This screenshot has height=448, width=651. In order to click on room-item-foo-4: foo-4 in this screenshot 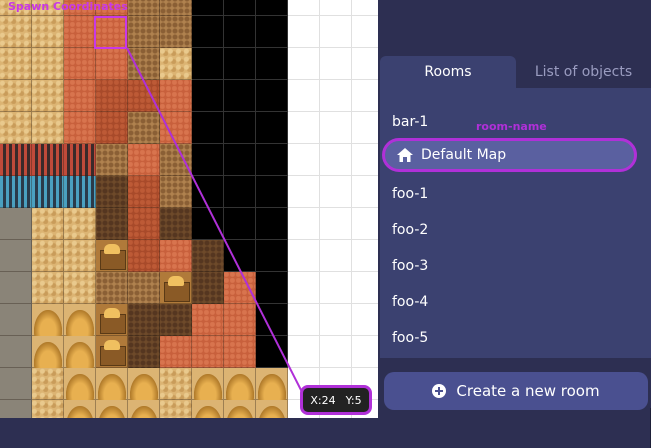, I will do `click(410, 302)`.